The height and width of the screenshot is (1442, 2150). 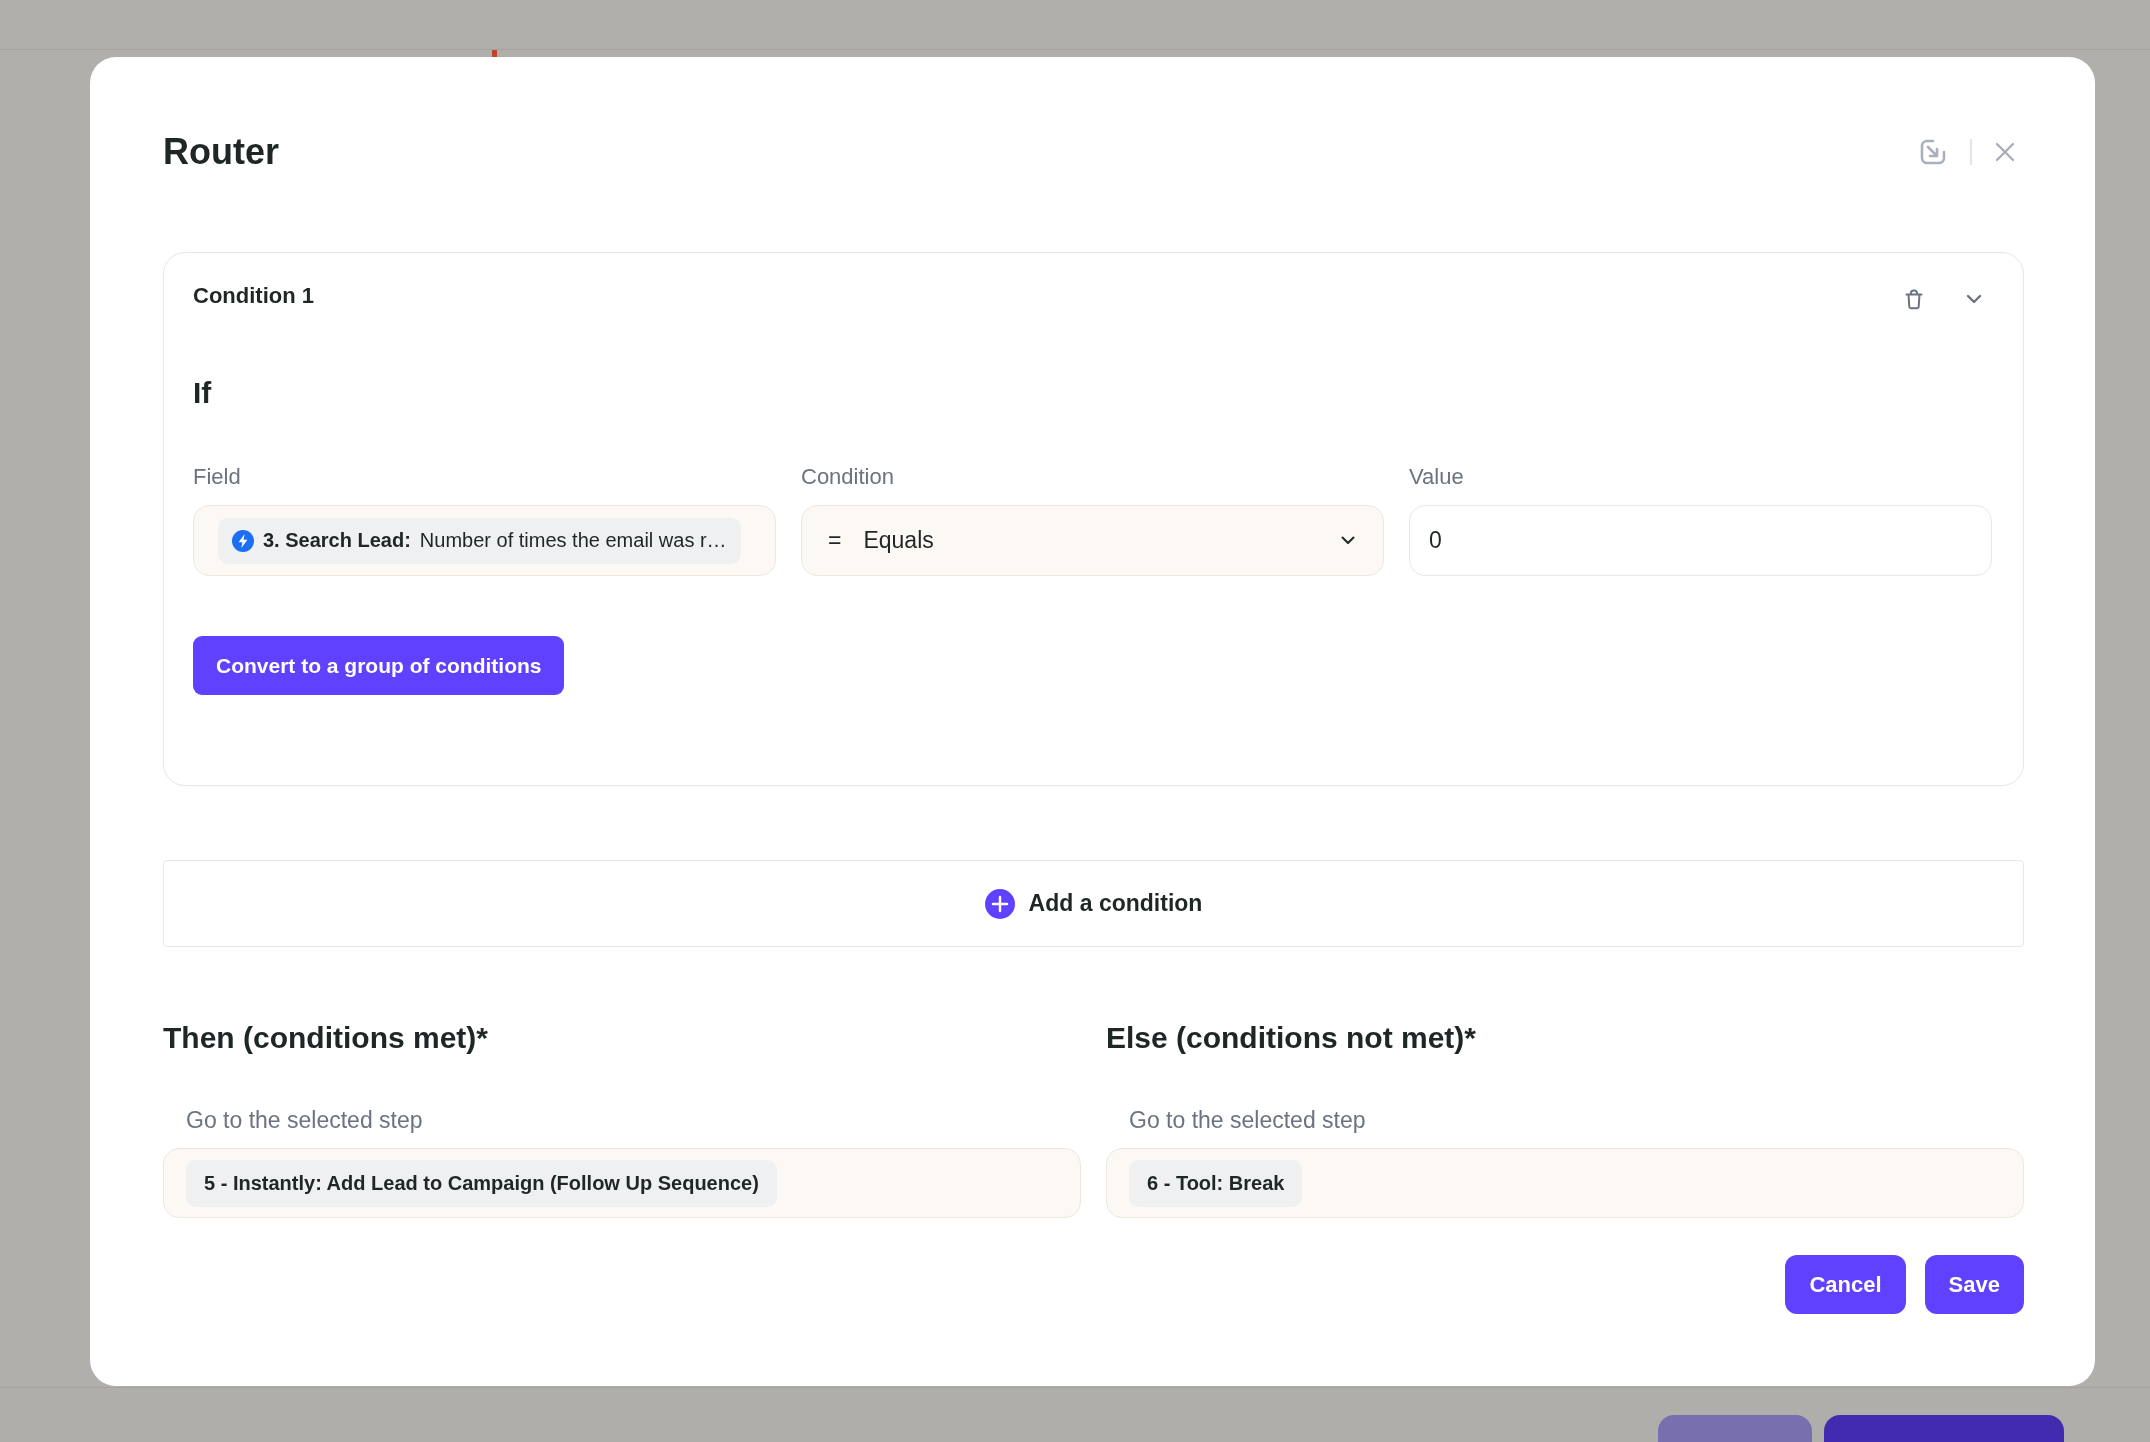 What do you see at coordinates (1437, 477) in the screenshot?
I see `field-label: Value` at bounding box center [1437, 477].